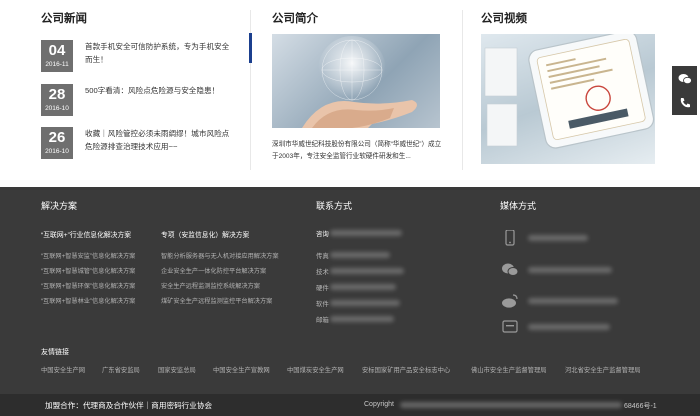 This screenshot has height=416, width=700. What do you see at coordinates (360, 255) in the screenshot?
I see `blurred-fax` at bounding box center [360, 255].